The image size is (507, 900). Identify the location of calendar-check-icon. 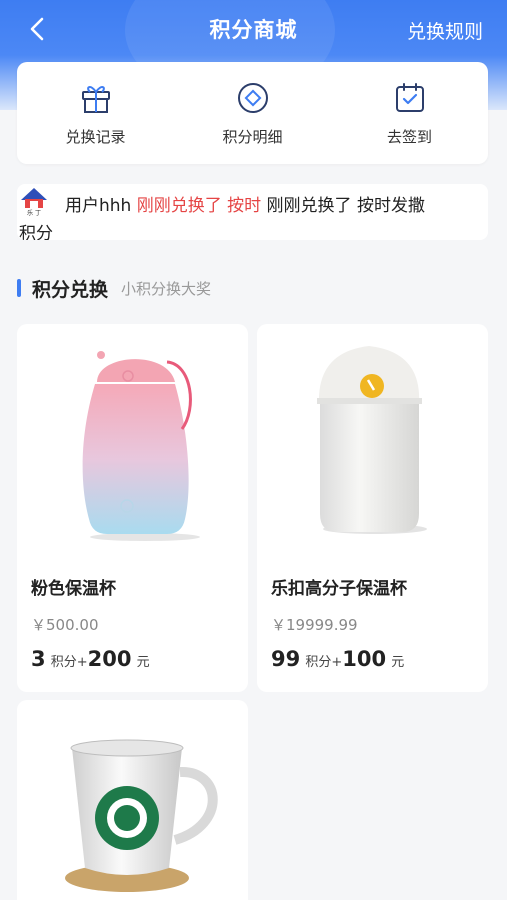
(409, 97).